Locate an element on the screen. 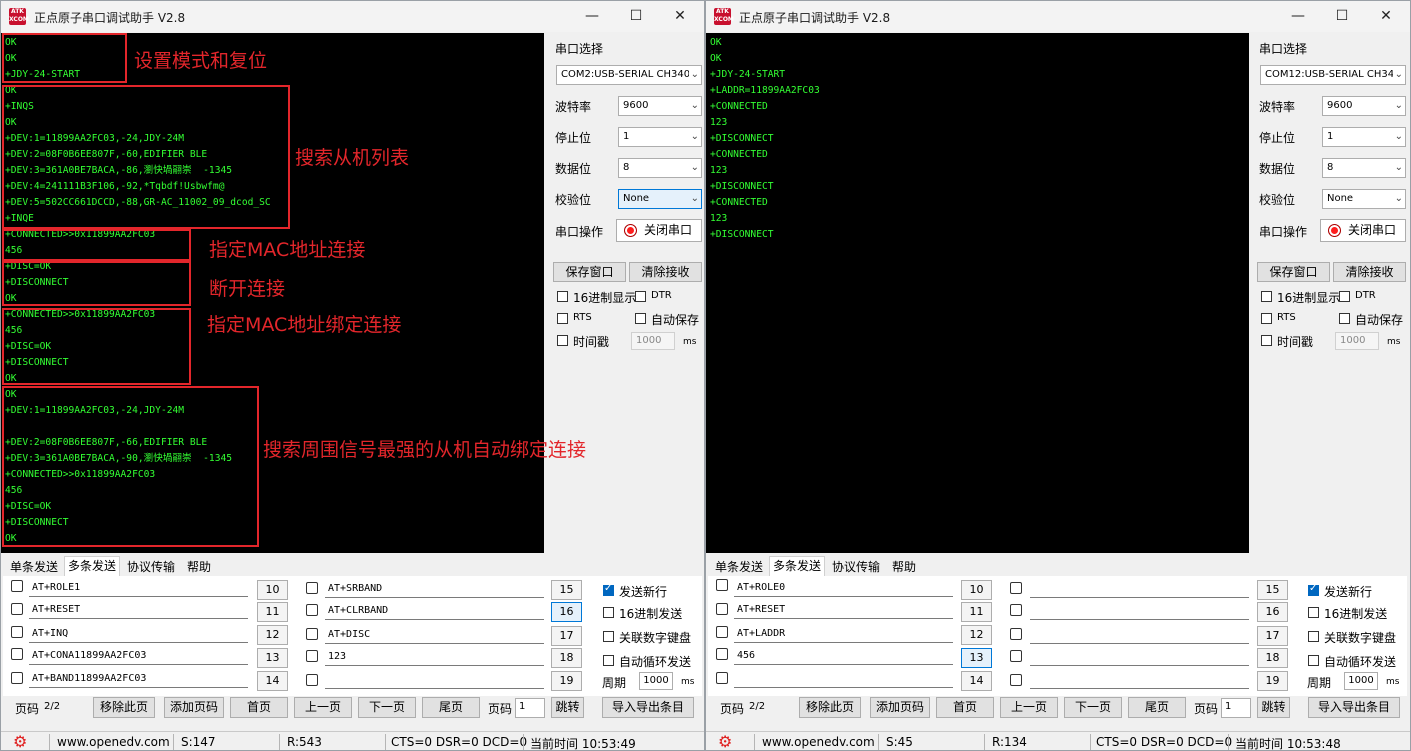  send-cmd-button: 16 is located at coordinates (1272, 612).